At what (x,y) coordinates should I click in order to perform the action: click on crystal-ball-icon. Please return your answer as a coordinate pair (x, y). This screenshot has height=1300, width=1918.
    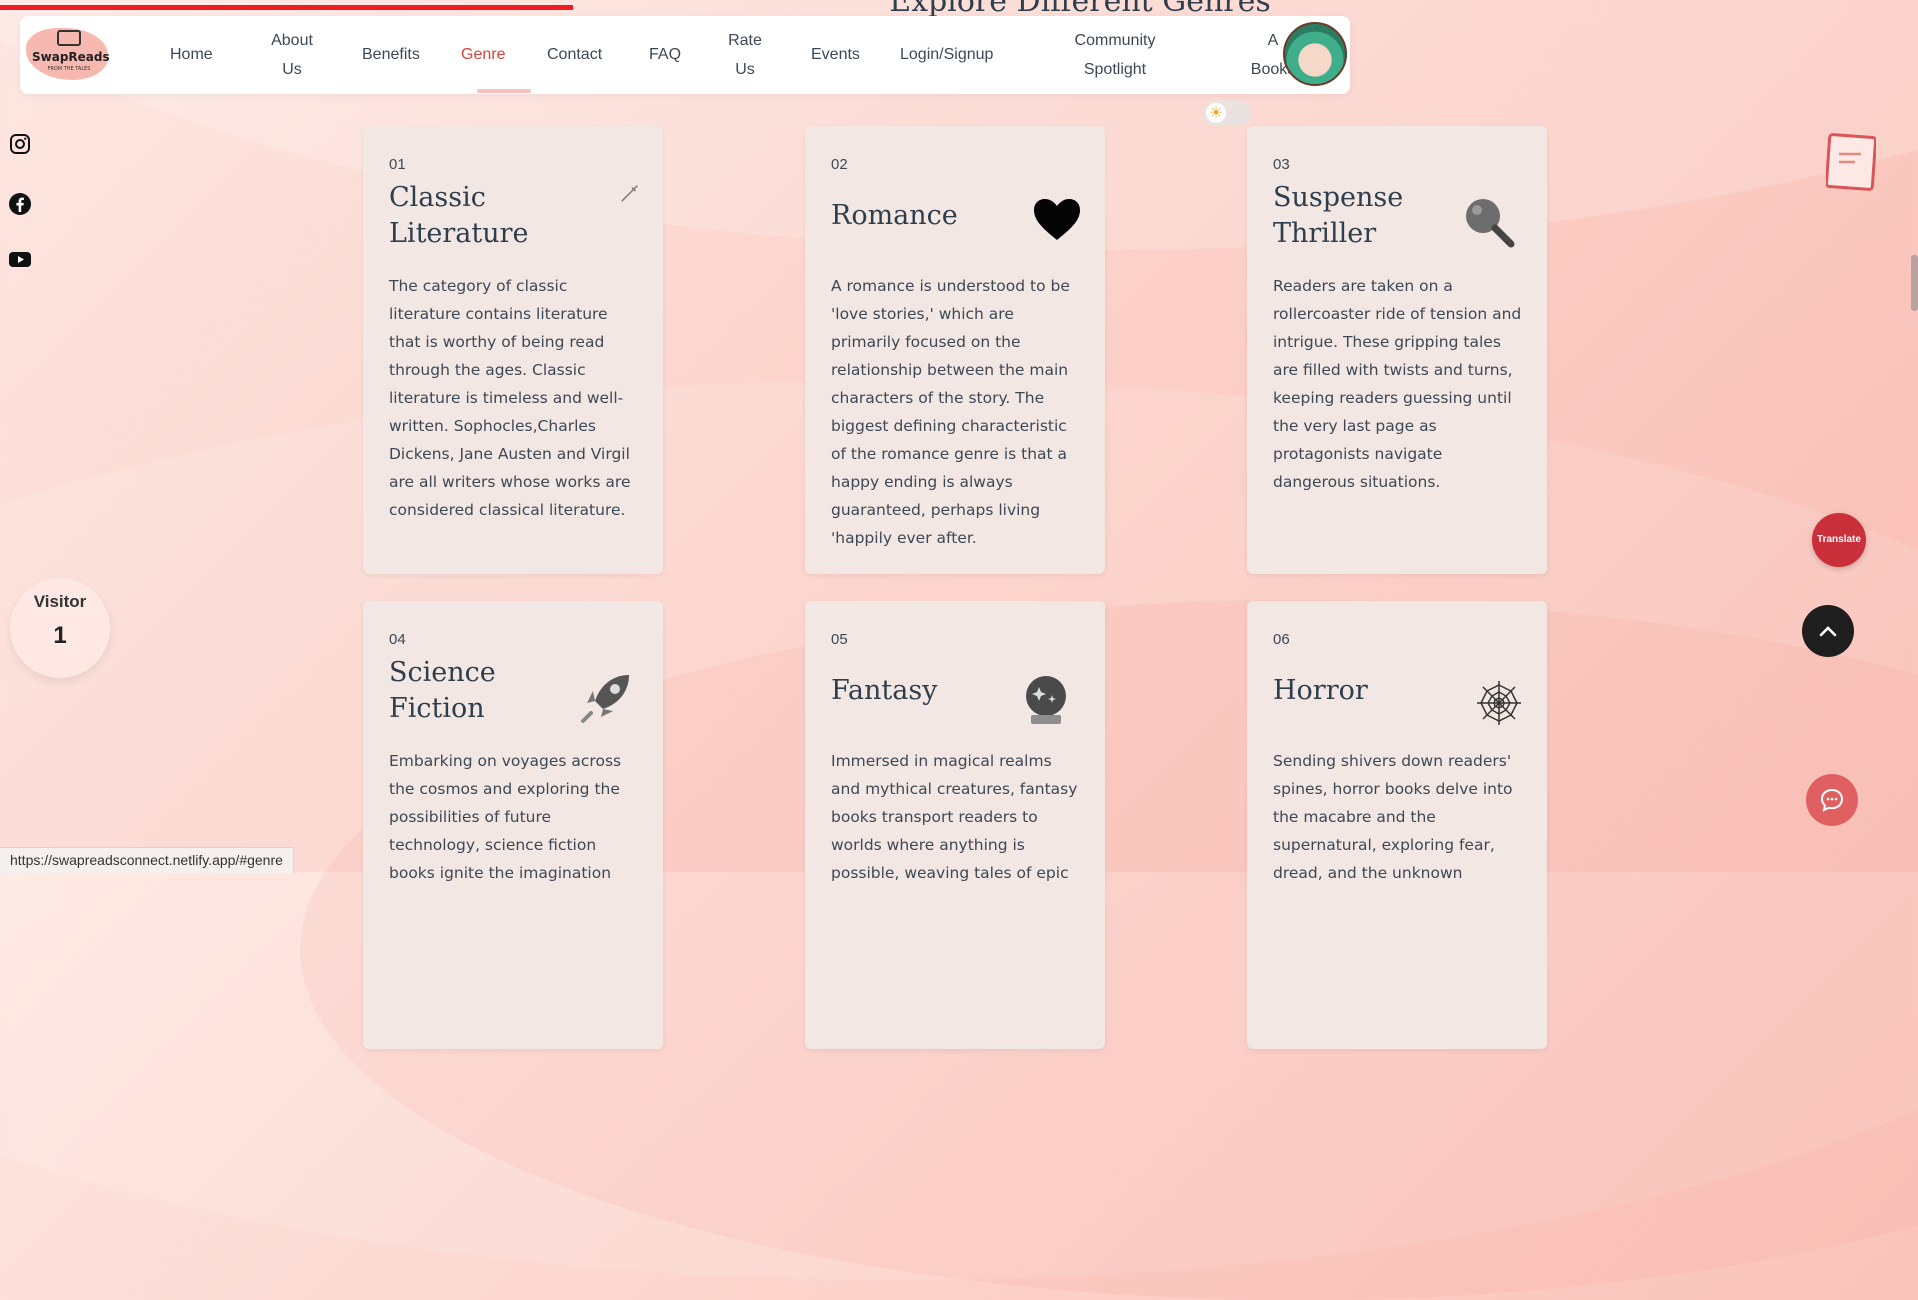
    Looking at the image, I should click on (1046, 700).